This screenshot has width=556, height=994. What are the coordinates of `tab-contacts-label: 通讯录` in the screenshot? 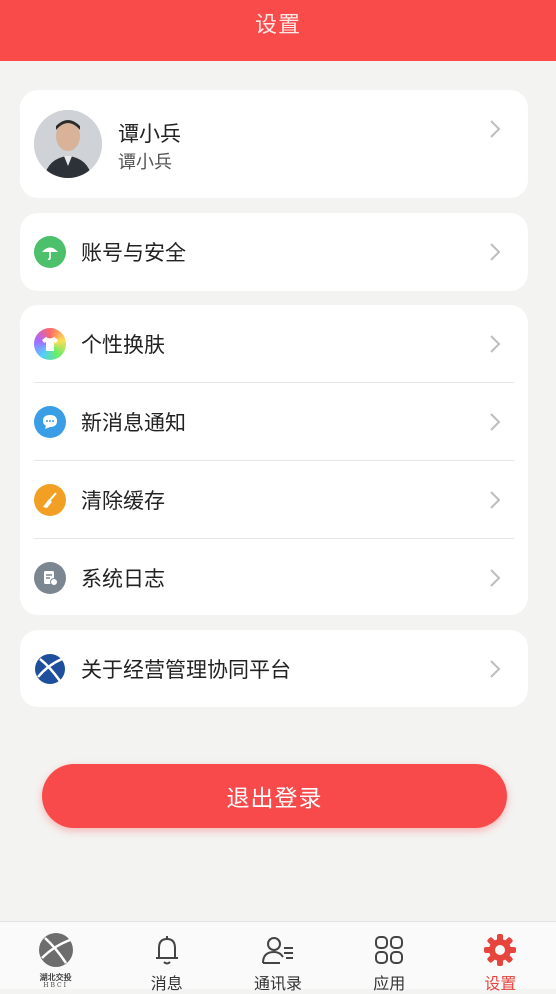 It's located at (277, 983).